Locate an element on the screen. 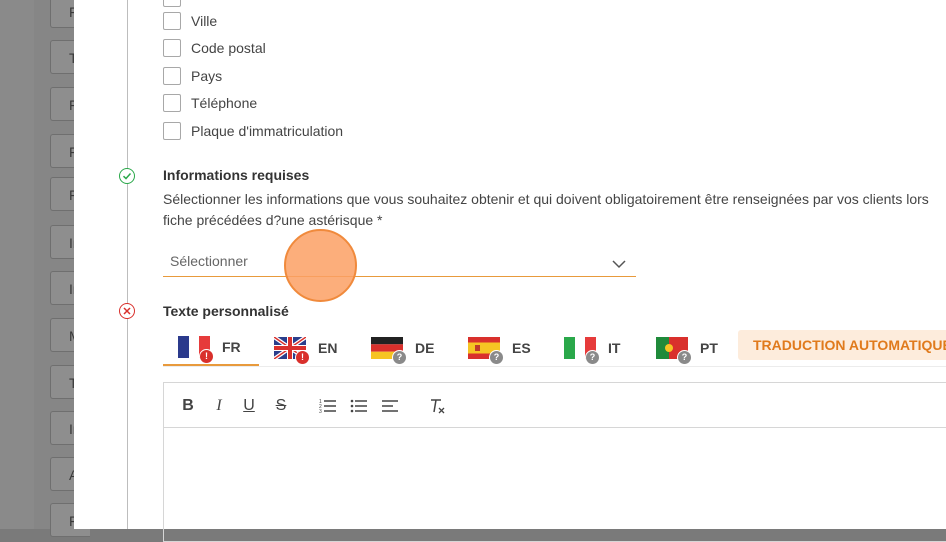  france-flag-icon: ! is located at coordinates (196, 350).